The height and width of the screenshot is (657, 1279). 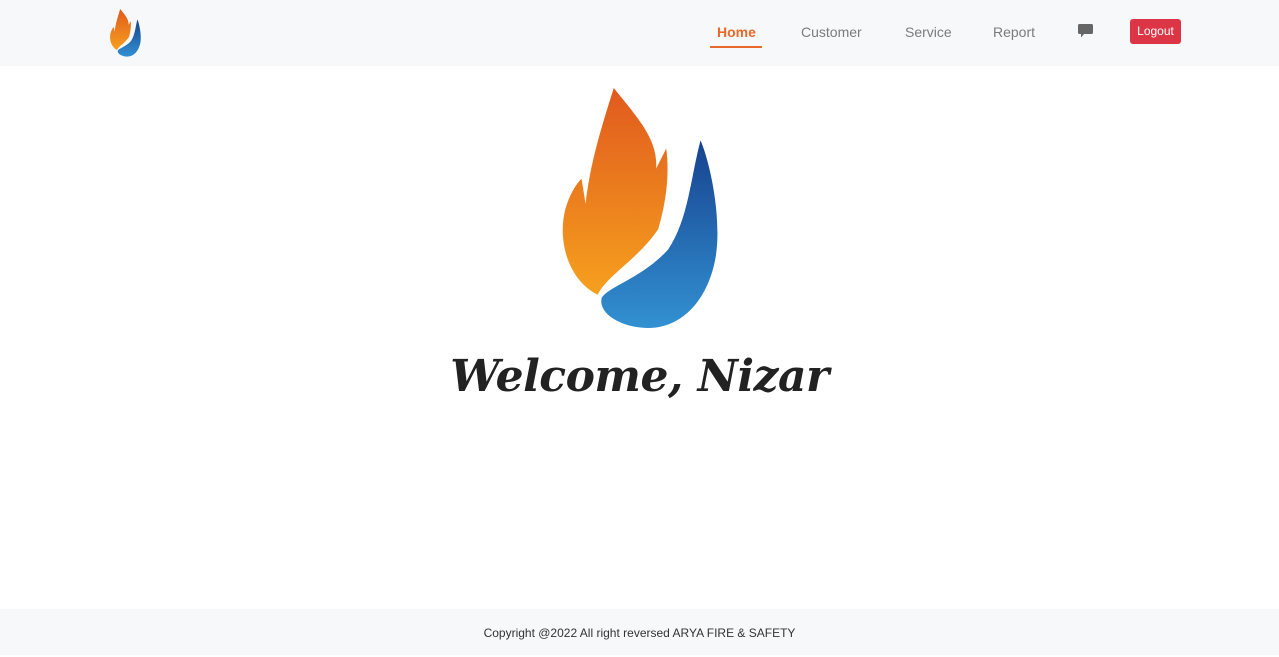 What do you see at coordinates (736, 47) in the screenshot?
I see `nav-active-indicator` at bounding box center [736, 47].